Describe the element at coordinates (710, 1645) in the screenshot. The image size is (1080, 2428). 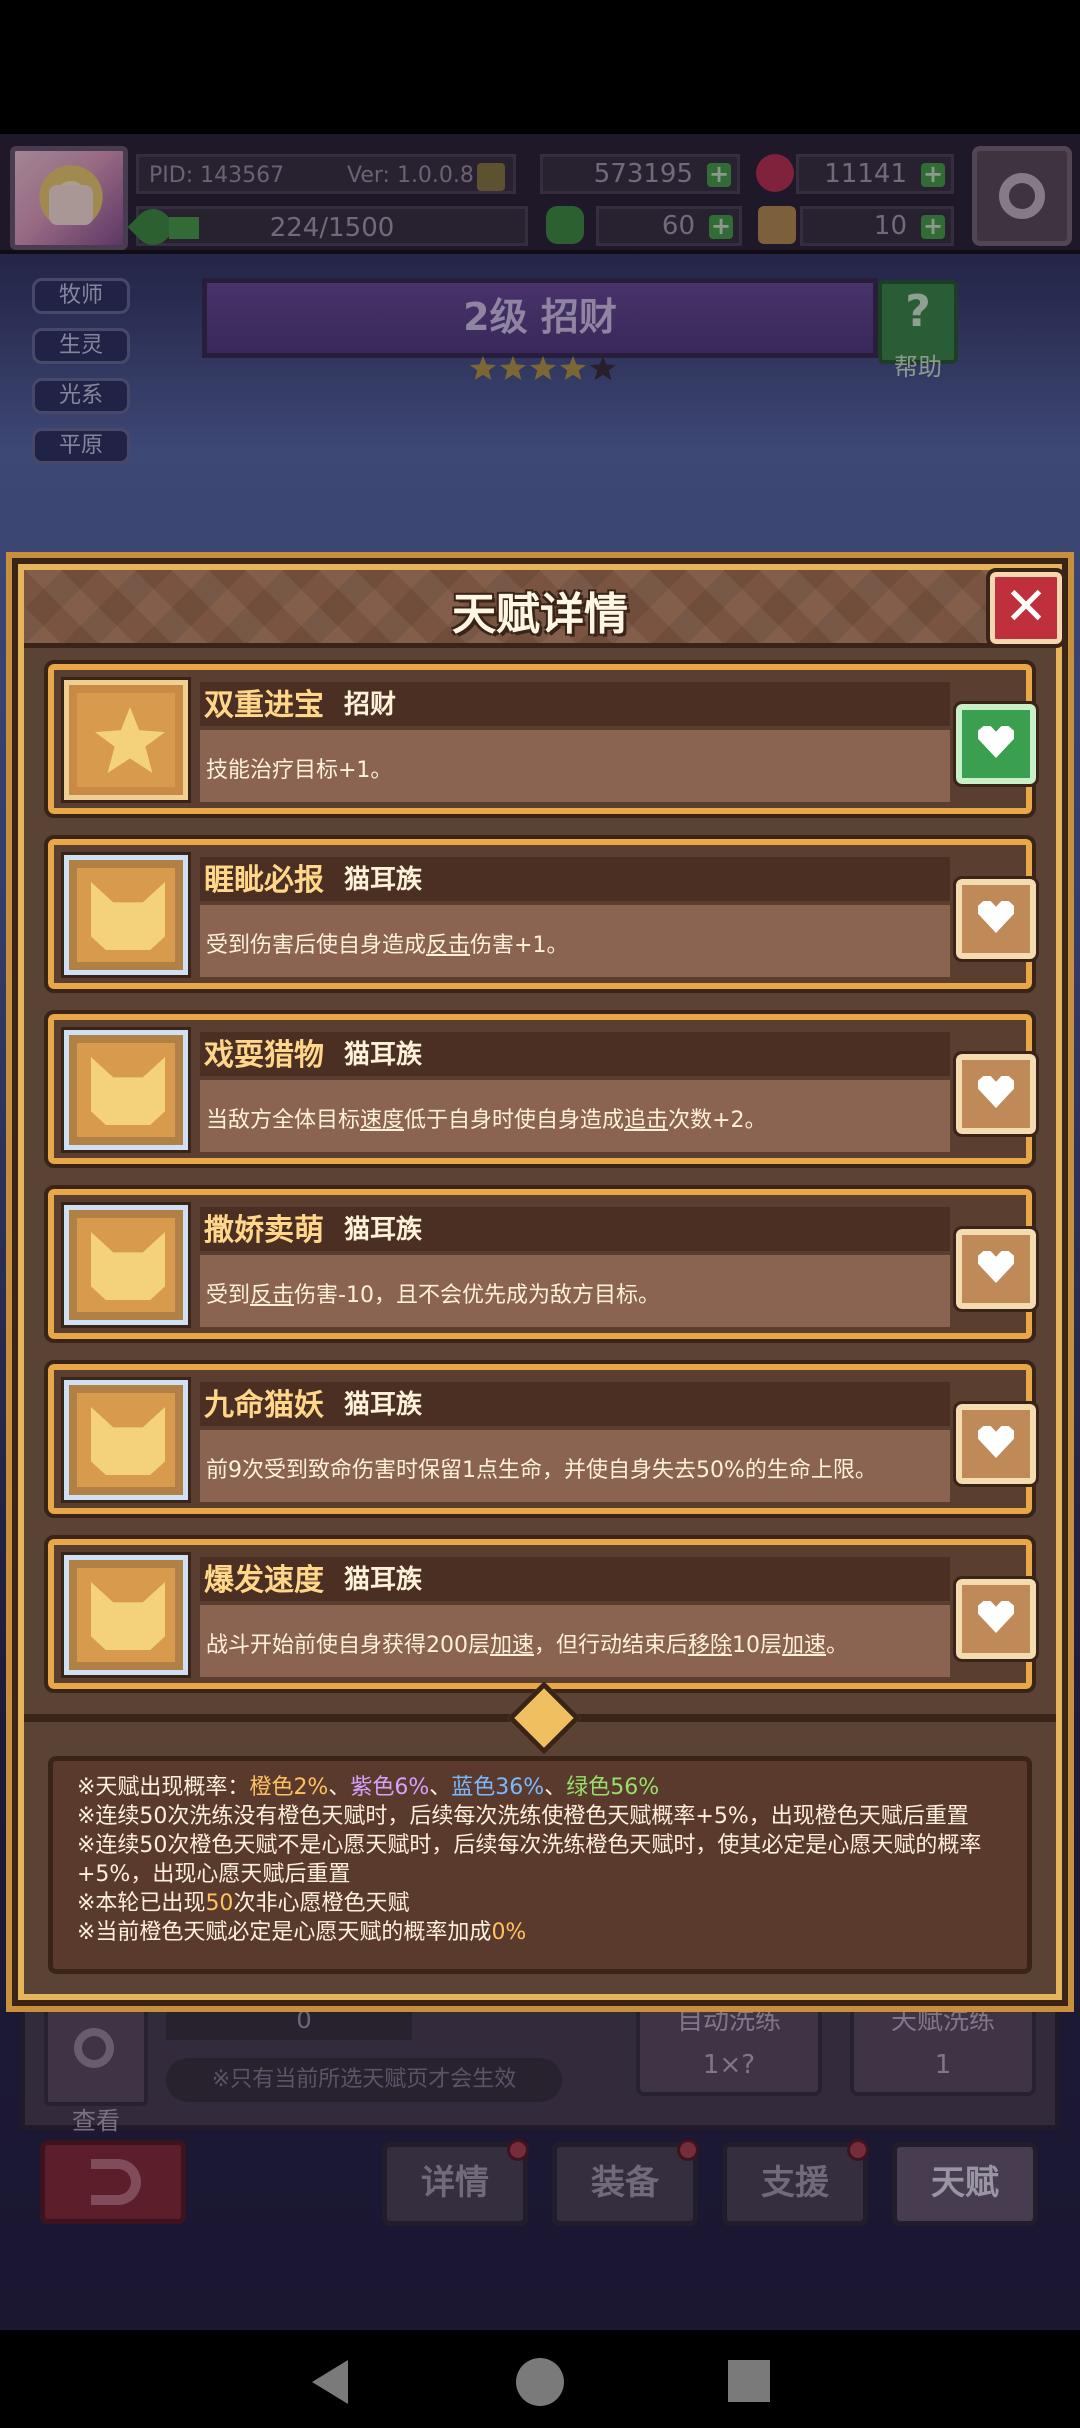
I see `keyword-link: 移除` at that location.